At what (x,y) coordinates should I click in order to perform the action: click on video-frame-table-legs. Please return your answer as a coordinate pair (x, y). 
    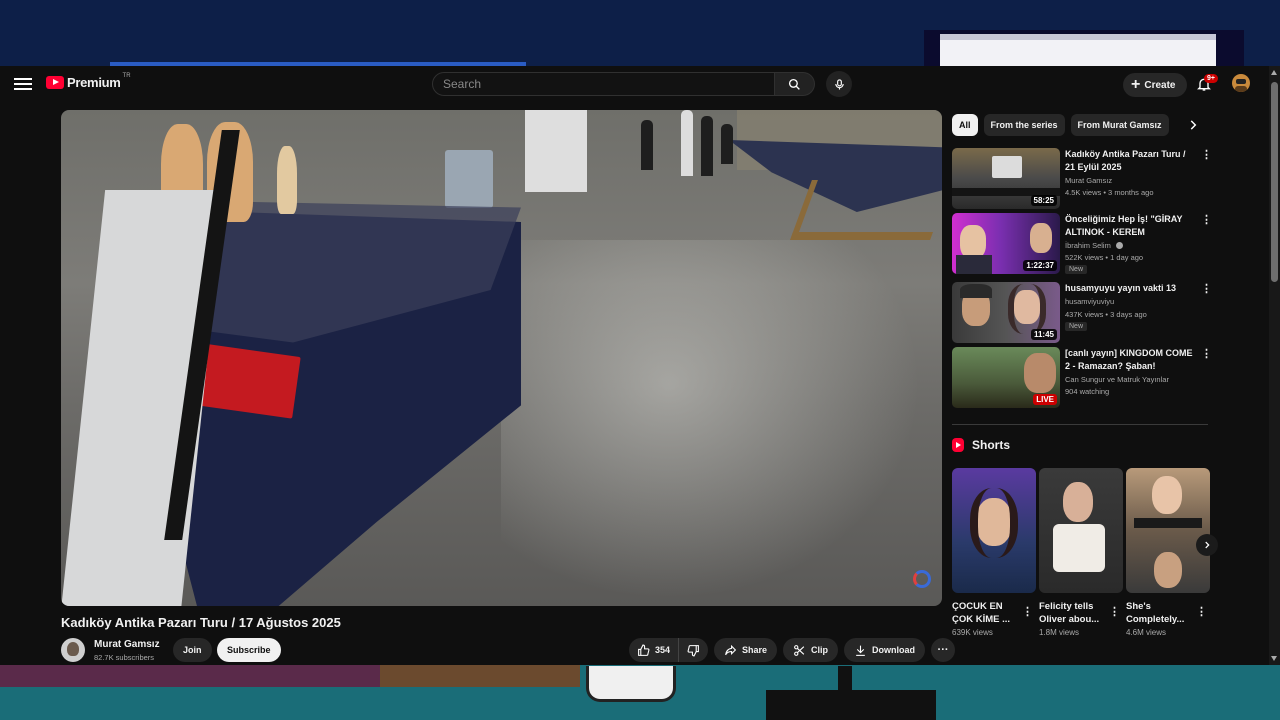
    Looking at the image, I should click on (866, 210).